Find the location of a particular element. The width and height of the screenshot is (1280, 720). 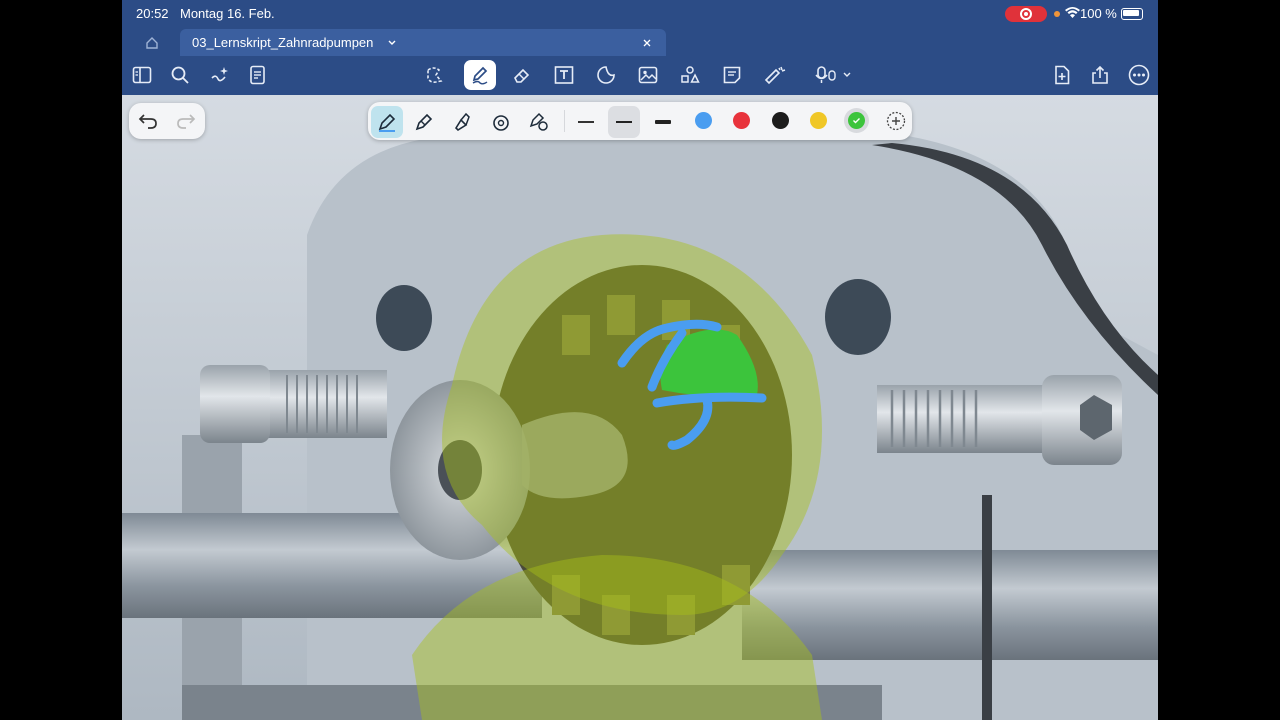

fountain-pen-tool-icon is located at coordinates (387, 122).